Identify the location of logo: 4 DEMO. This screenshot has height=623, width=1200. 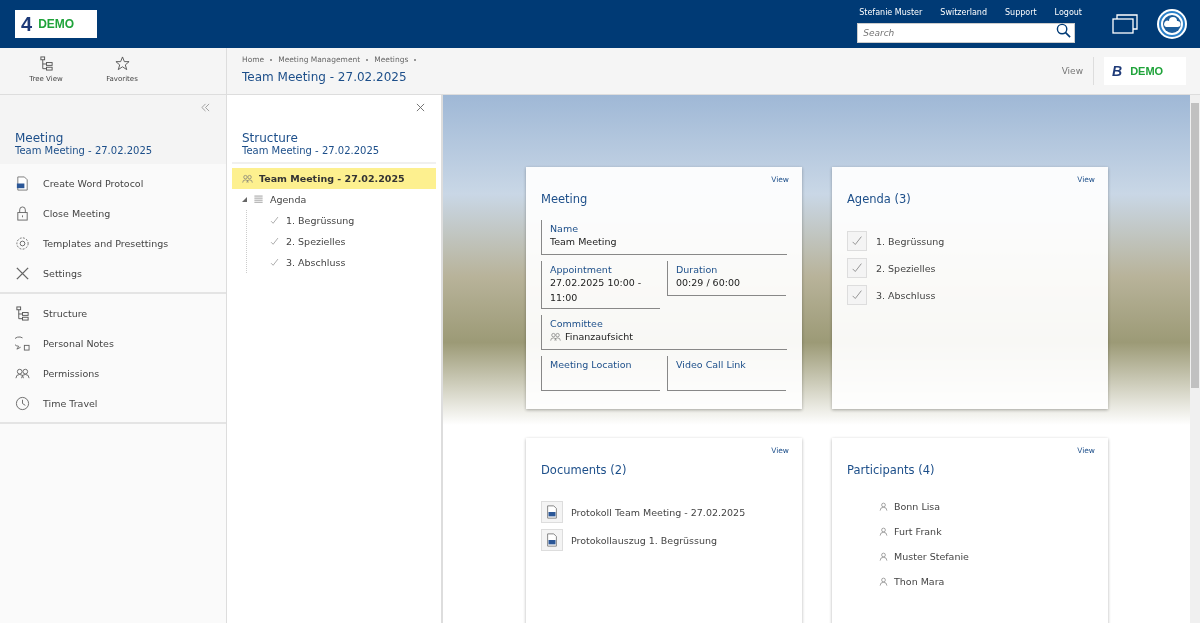
(56, 24).